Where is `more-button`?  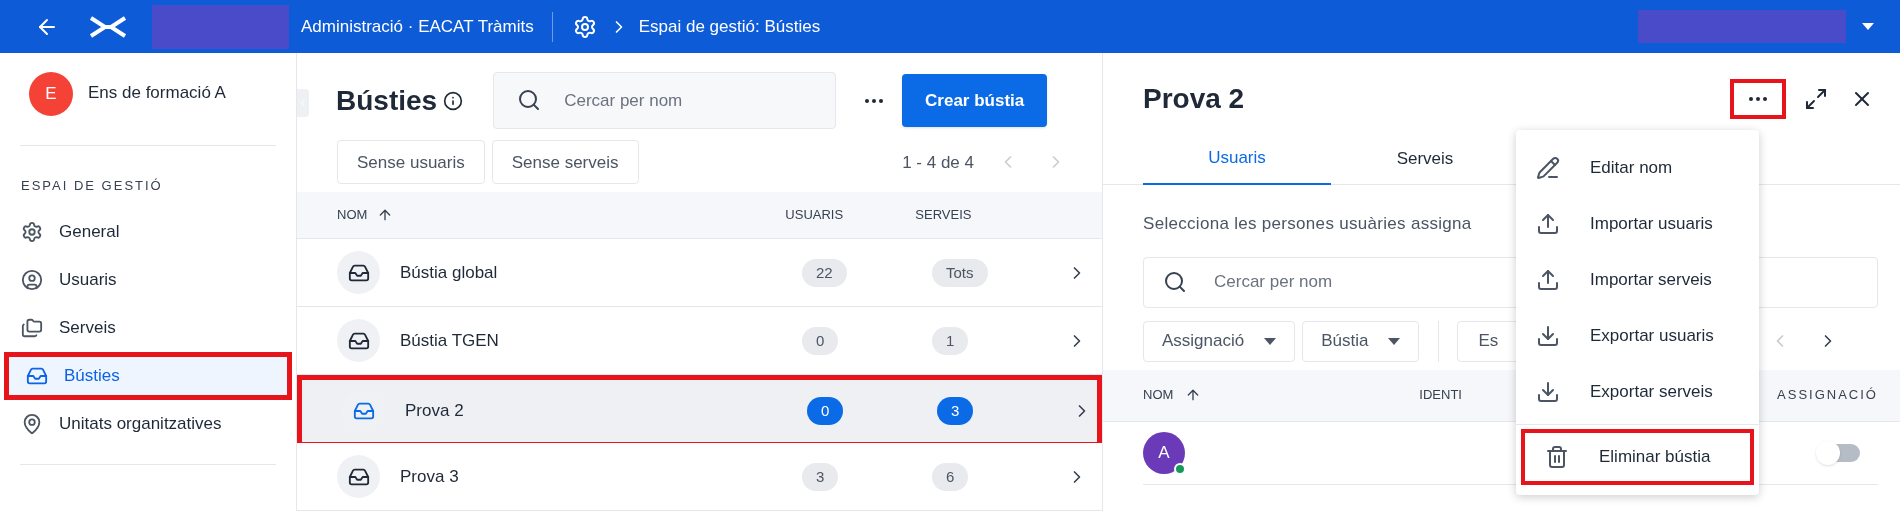
more-button is located at coordinates (1758, 98).